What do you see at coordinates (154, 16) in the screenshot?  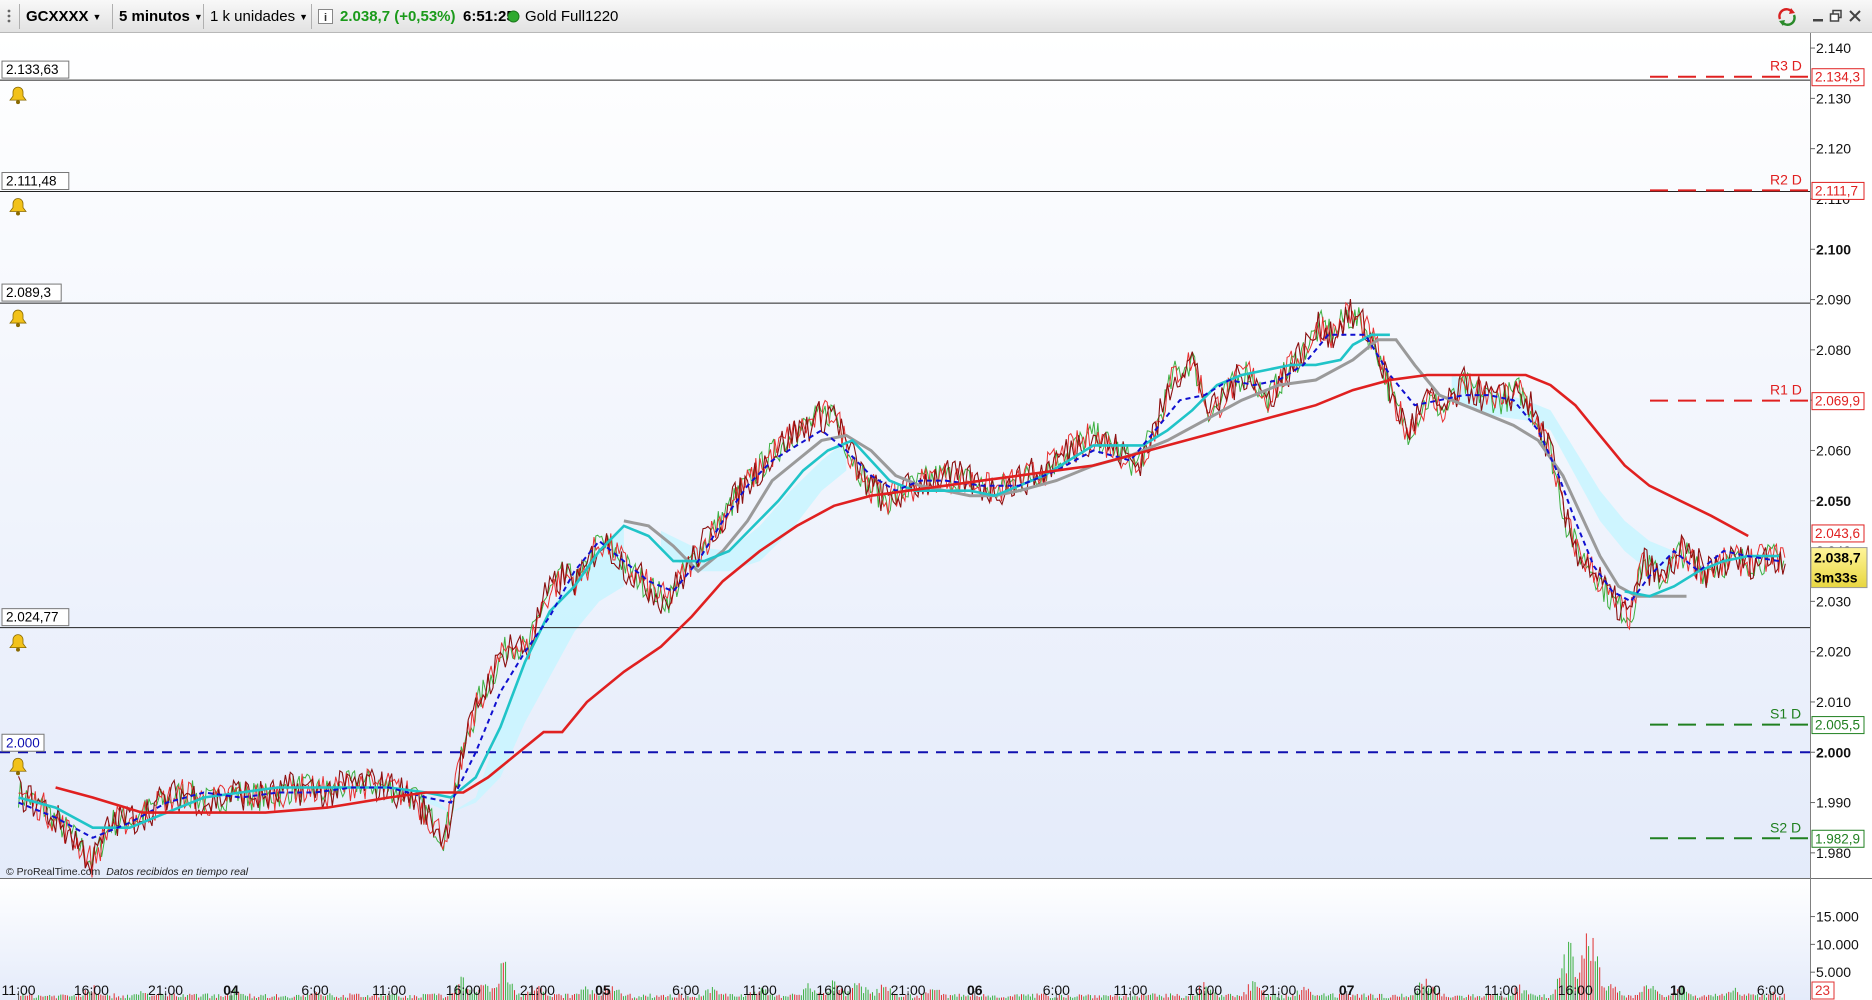 I see `timeframe-label: 5 minutos` at bounding box center [154, 16].